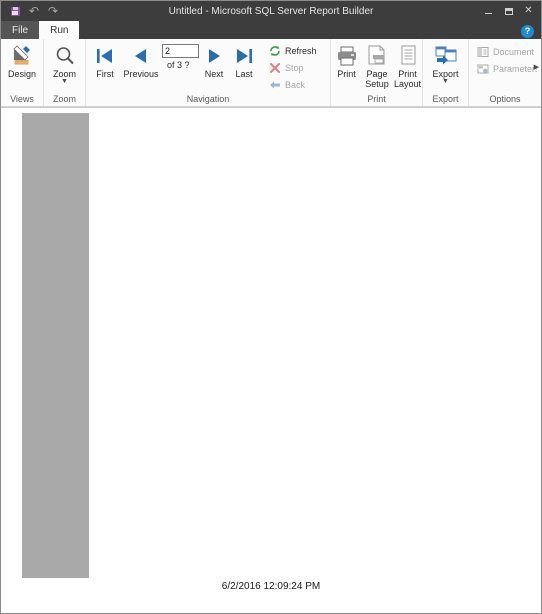 The width and height of the screenshot is (542, 614). I want to click on quick-access-toolbar: ↶ ↷, so click(30, 11).